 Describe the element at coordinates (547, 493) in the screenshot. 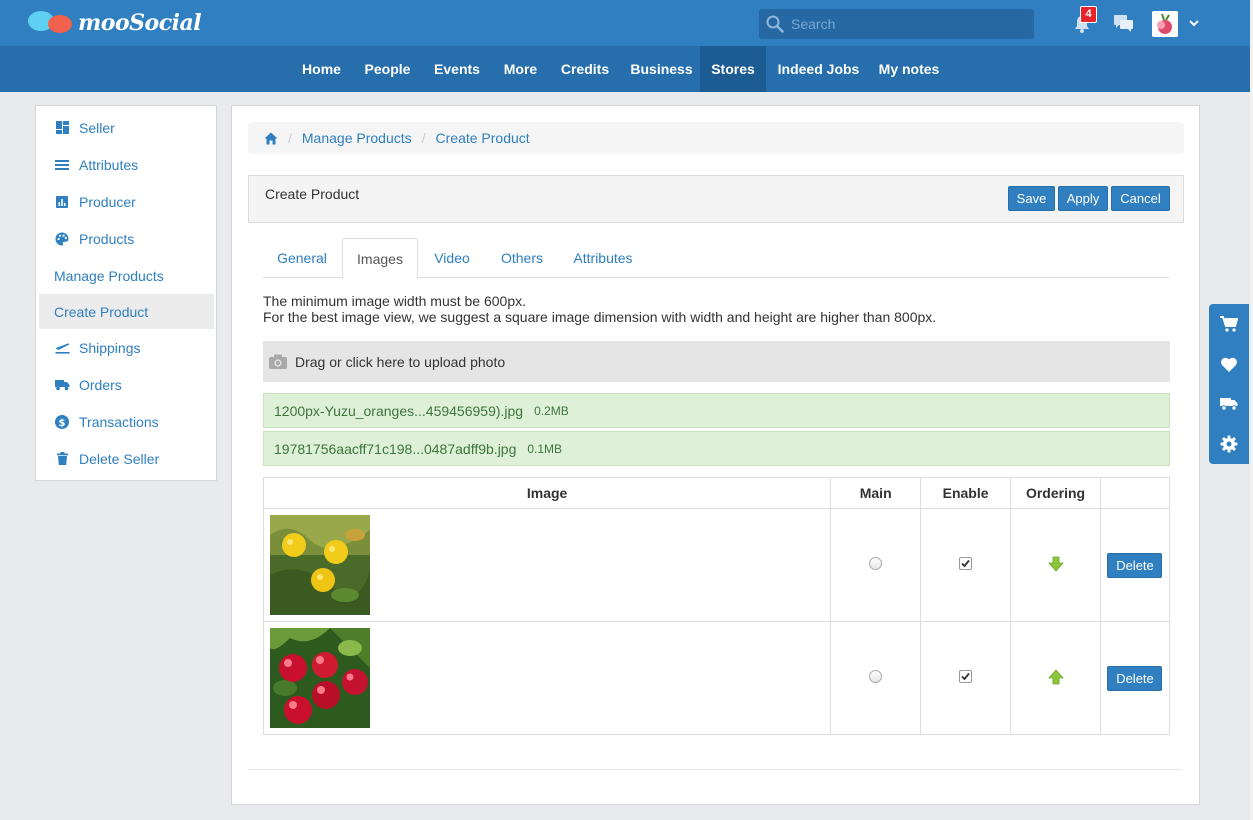

I see `col-header-image: Image` at that location.